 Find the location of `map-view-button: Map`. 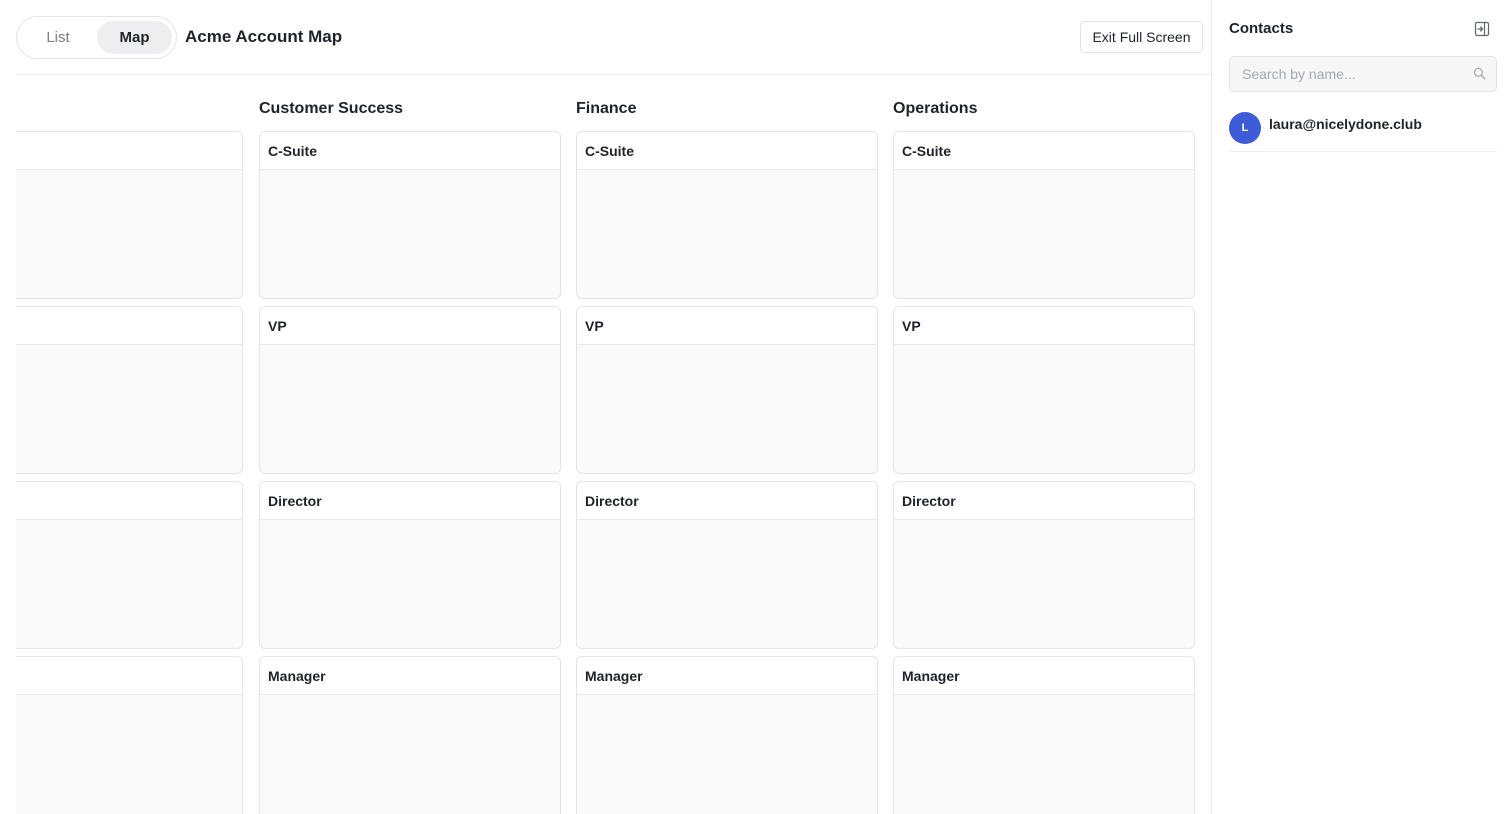

map-view-button: Map is located at coordinates (134, 37).